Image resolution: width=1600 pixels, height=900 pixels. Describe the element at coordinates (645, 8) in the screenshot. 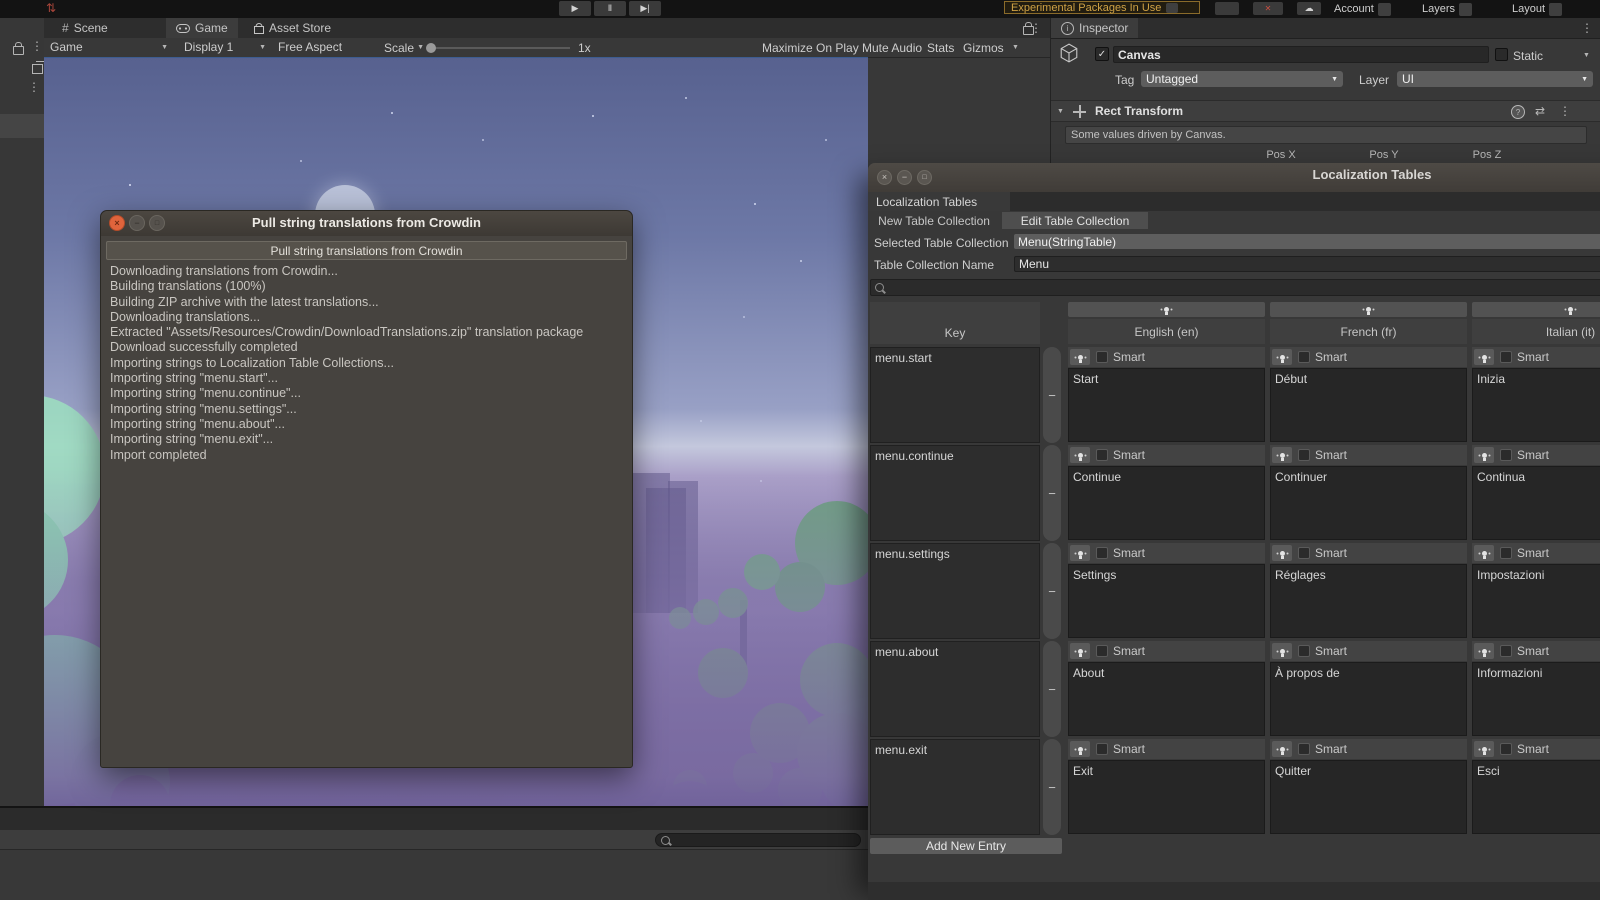

I see `step-button: ▶|` at that location.